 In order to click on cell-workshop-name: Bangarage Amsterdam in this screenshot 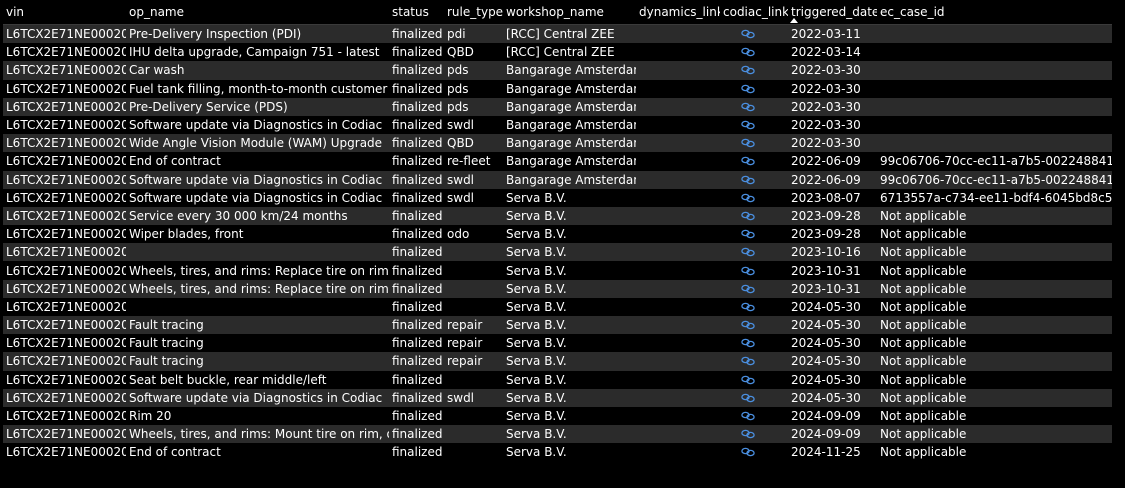, I will do `click(569, 125)`.